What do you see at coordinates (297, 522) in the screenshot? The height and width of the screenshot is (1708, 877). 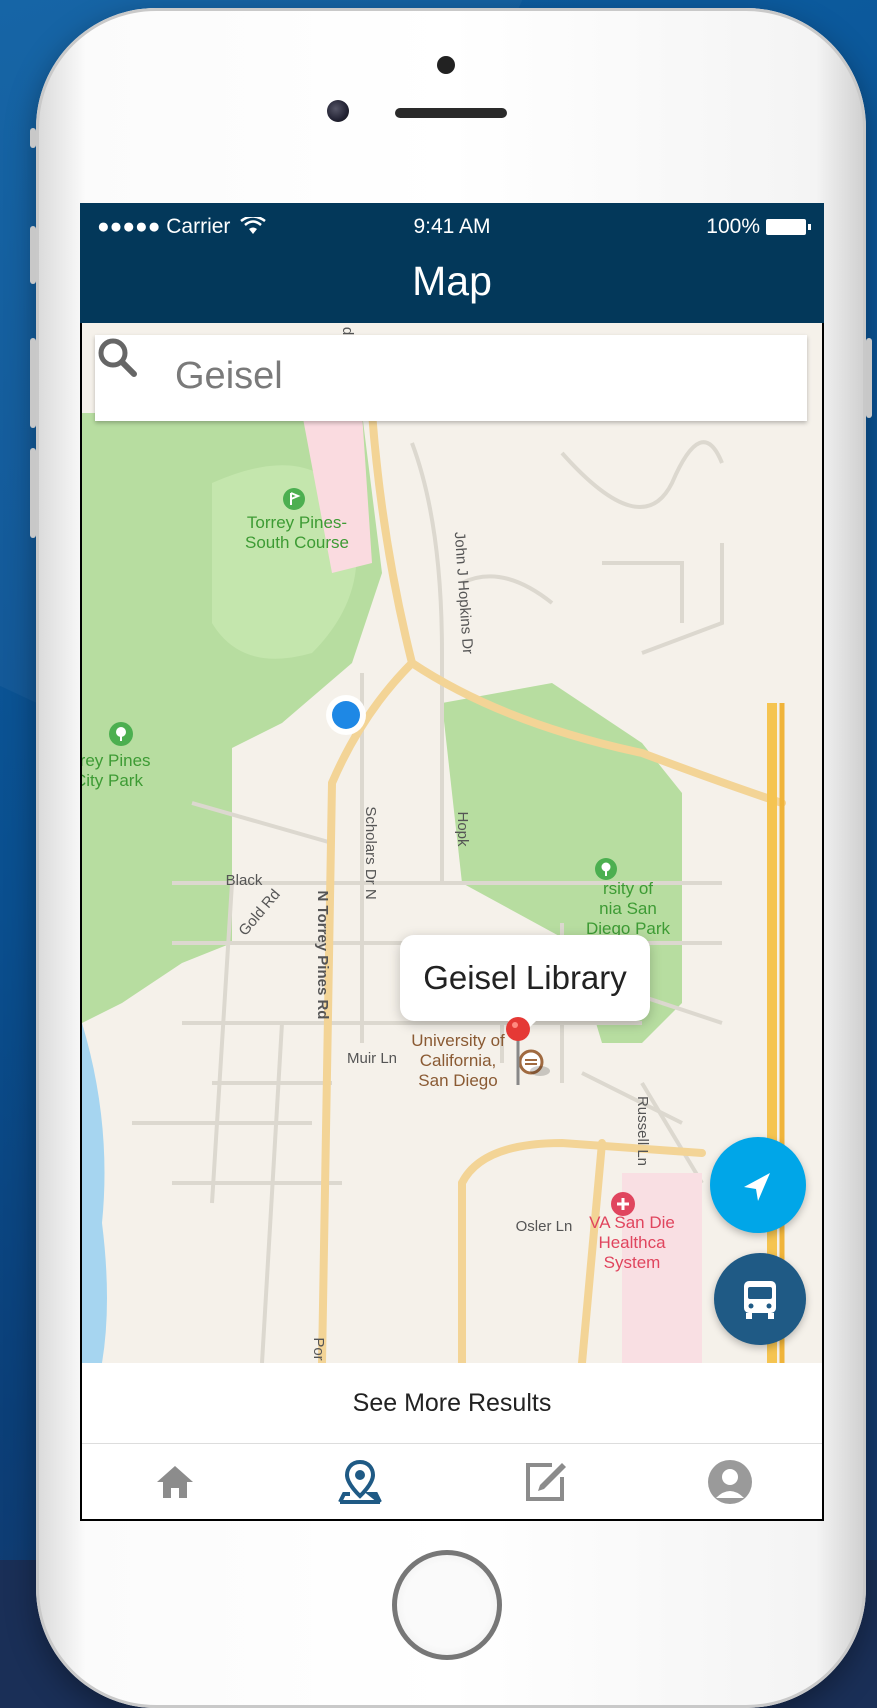 I see `label-line: Torrey Pines-` at bounding box center [297, 522].